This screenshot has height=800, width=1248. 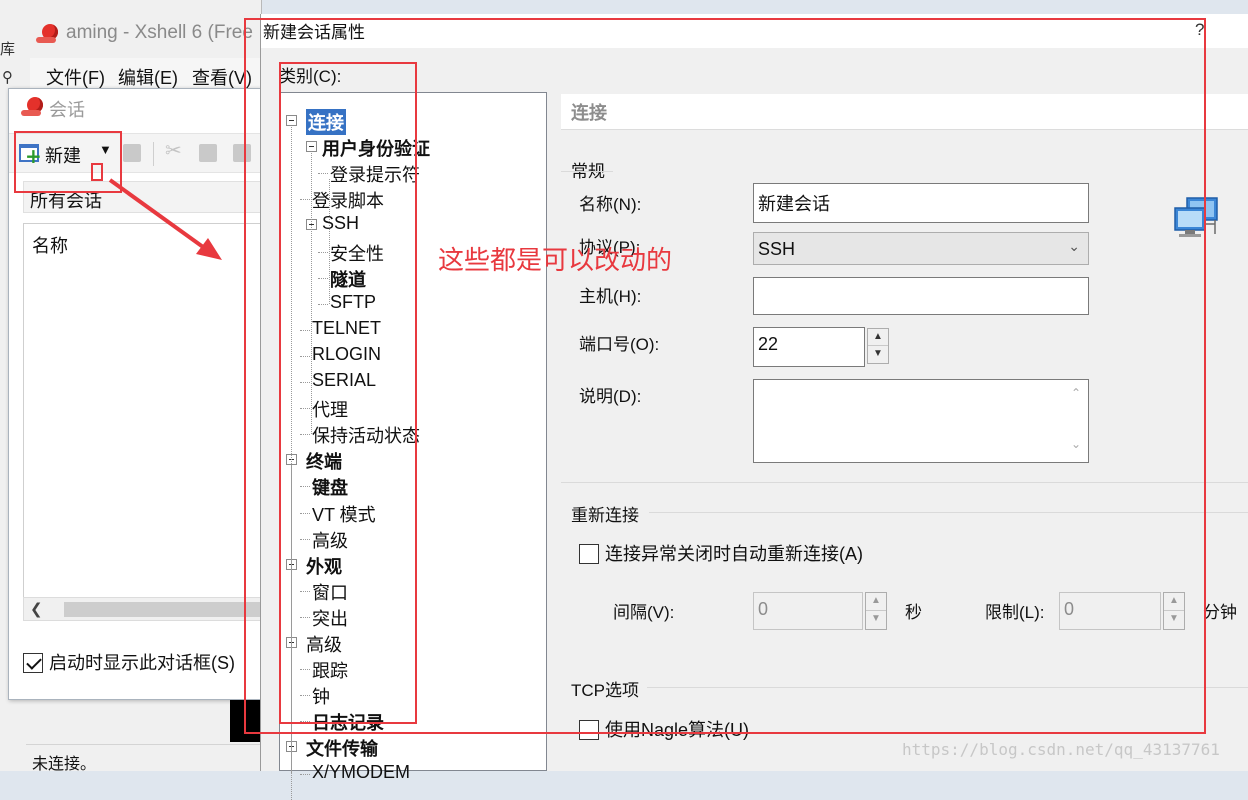 I want to click on session-title-text: 会话, so click(x=67, y=110).